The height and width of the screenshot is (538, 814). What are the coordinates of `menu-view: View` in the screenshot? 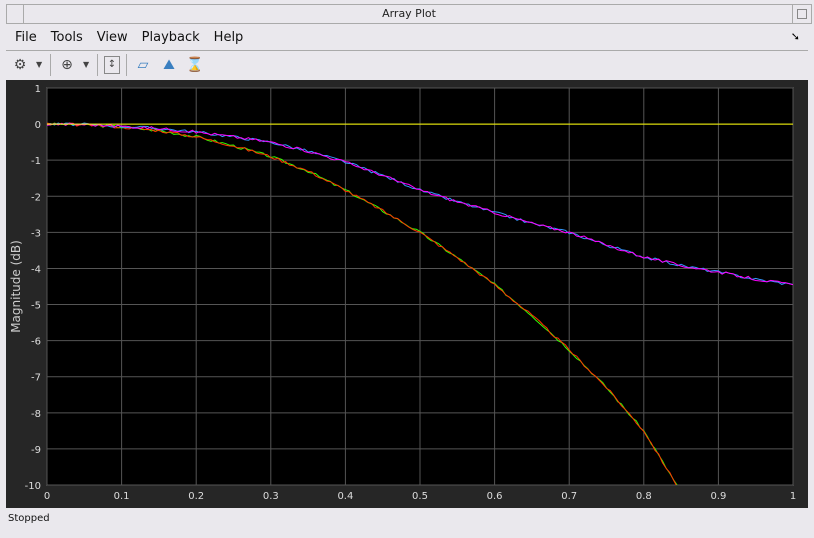 It's located at (112, 38).